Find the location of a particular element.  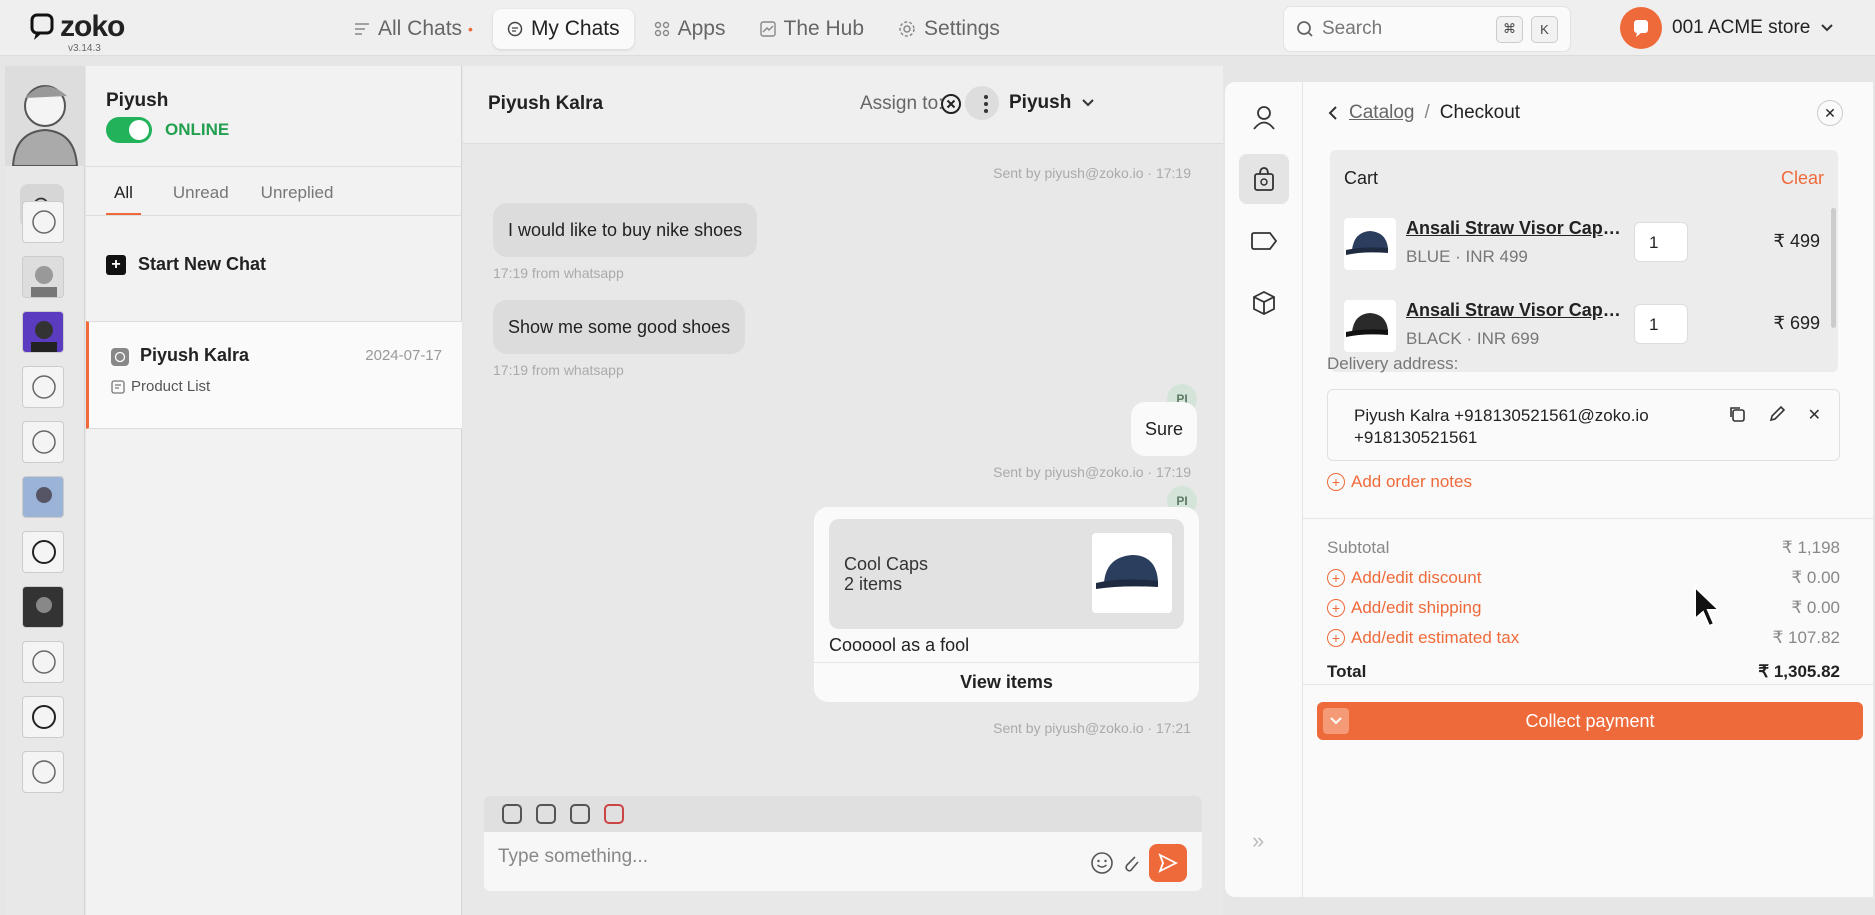

subtotal-row: Subtotal ₹ 1,198 is located at coordinates (1583, 548).